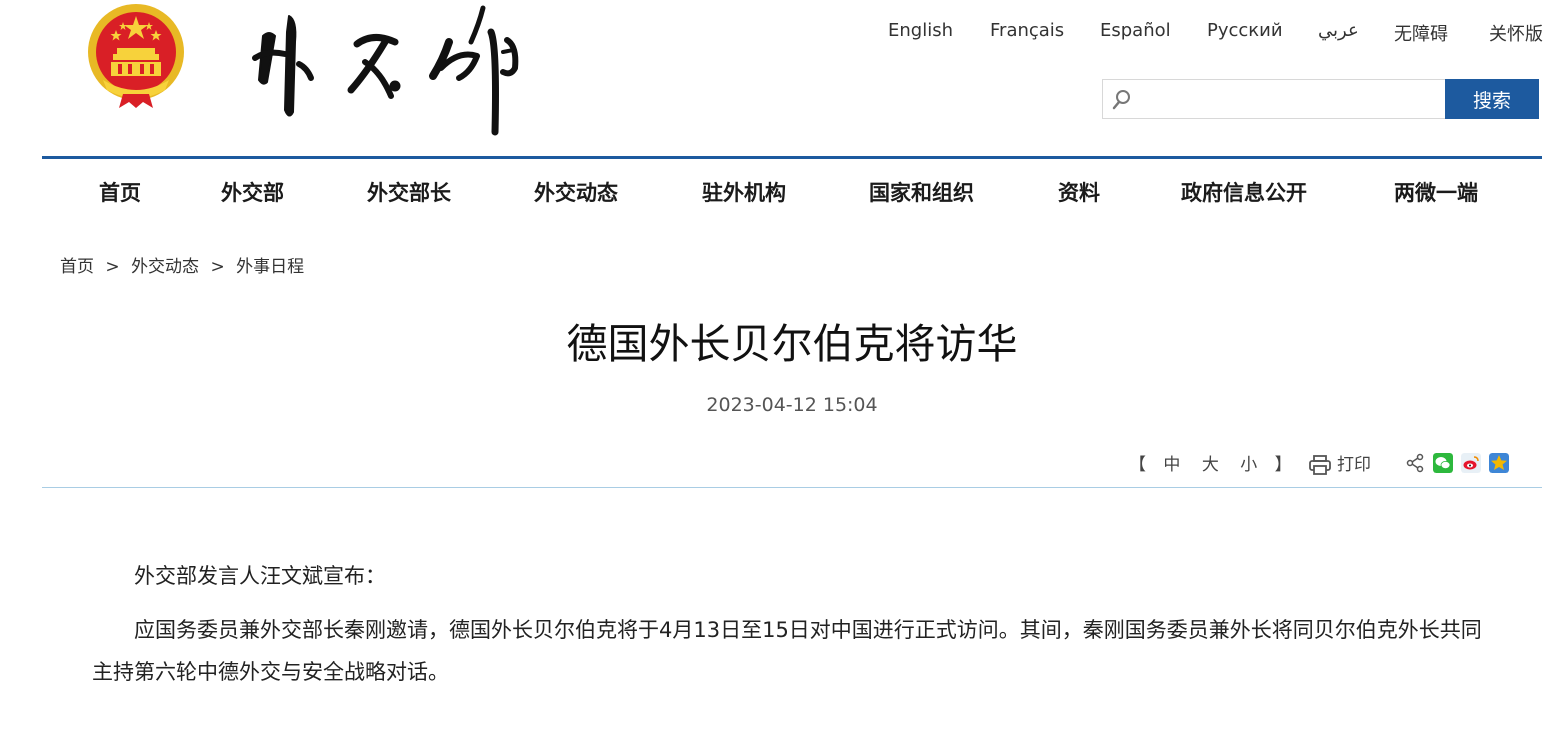 The image size is (1561, 746). I want to click on breadcrumb-schedule: 外事日程, so click(270, 267).